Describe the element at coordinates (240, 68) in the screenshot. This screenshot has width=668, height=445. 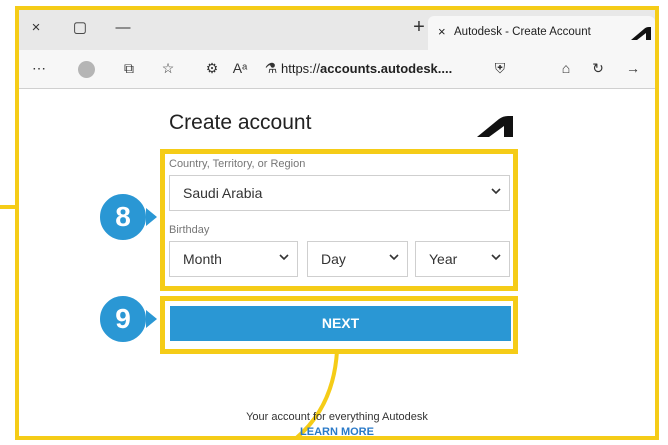
I see `read-aloud-icon: Aᵃ` at that location.